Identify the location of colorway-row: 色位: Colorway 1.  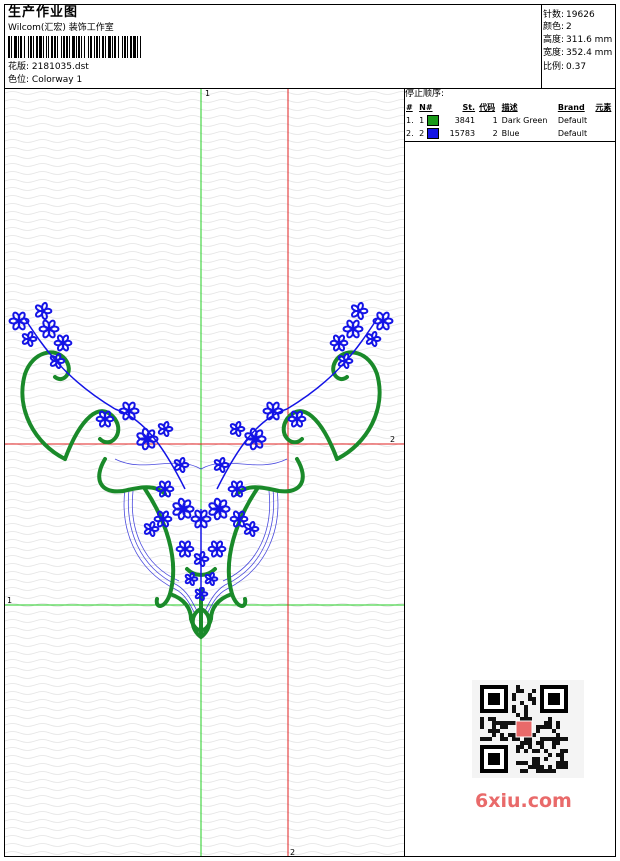
(45, 80).